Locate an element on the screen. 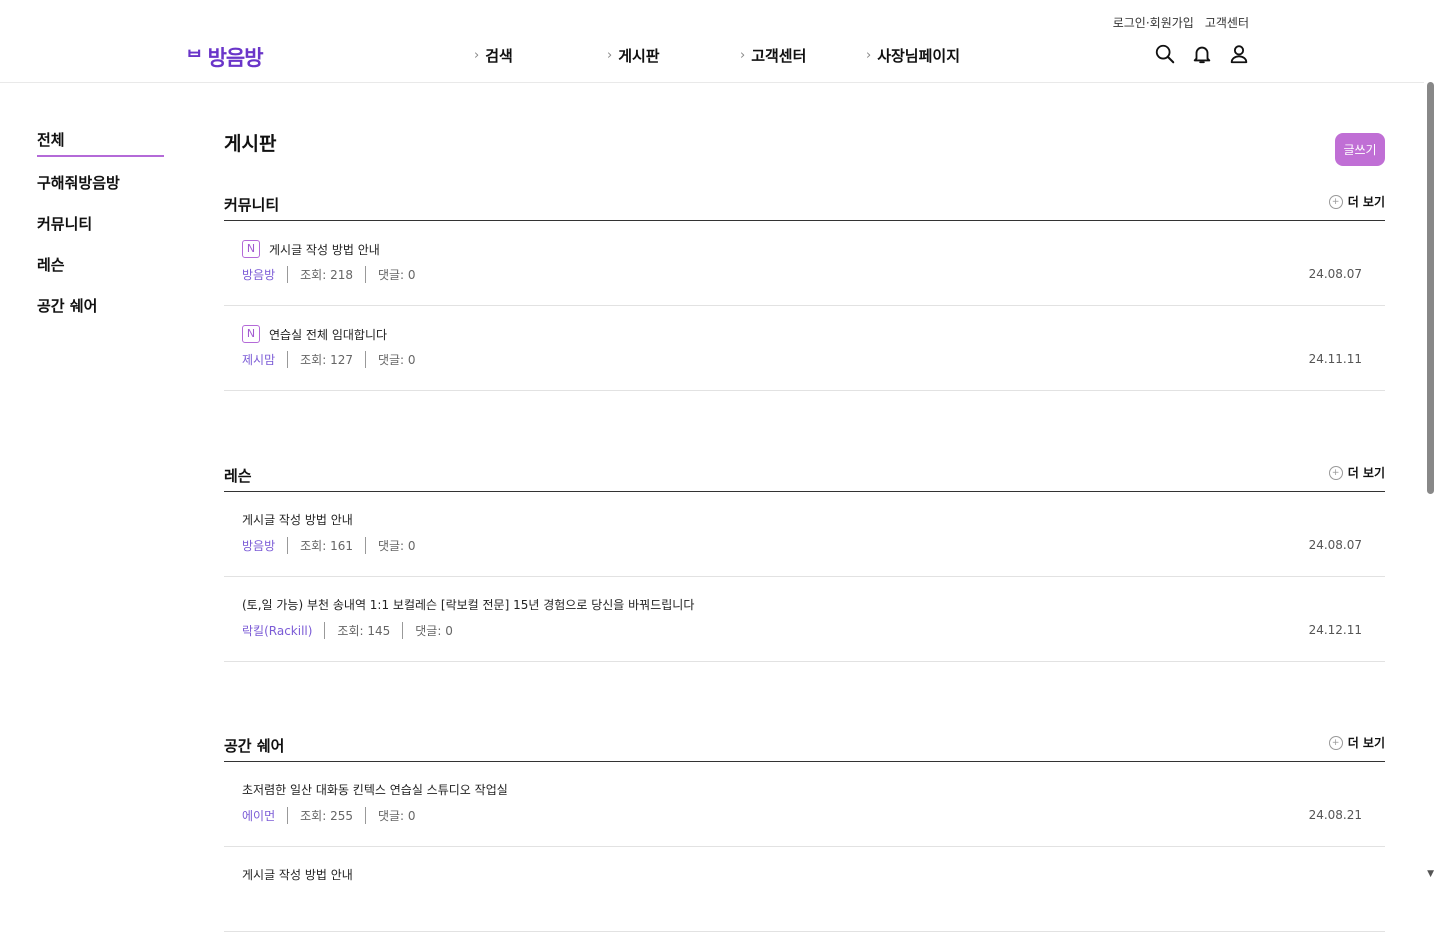 This screenshot has height=932, width=1436. post-date: 24.11.11 is located at coordinates (1335, 359).